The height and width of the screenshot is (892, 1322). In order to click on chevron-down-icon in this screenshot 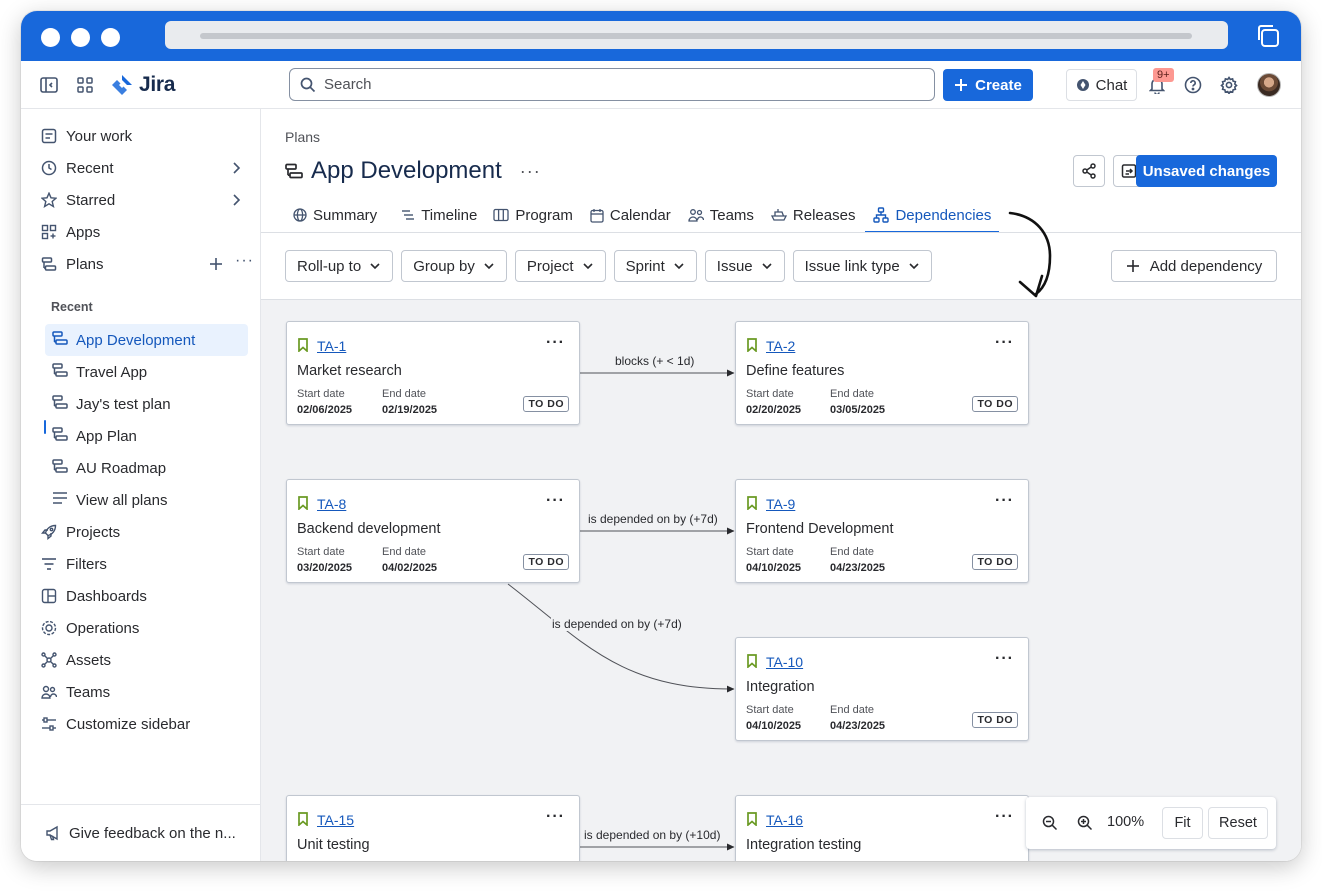, I will do `click(767, 266)`.